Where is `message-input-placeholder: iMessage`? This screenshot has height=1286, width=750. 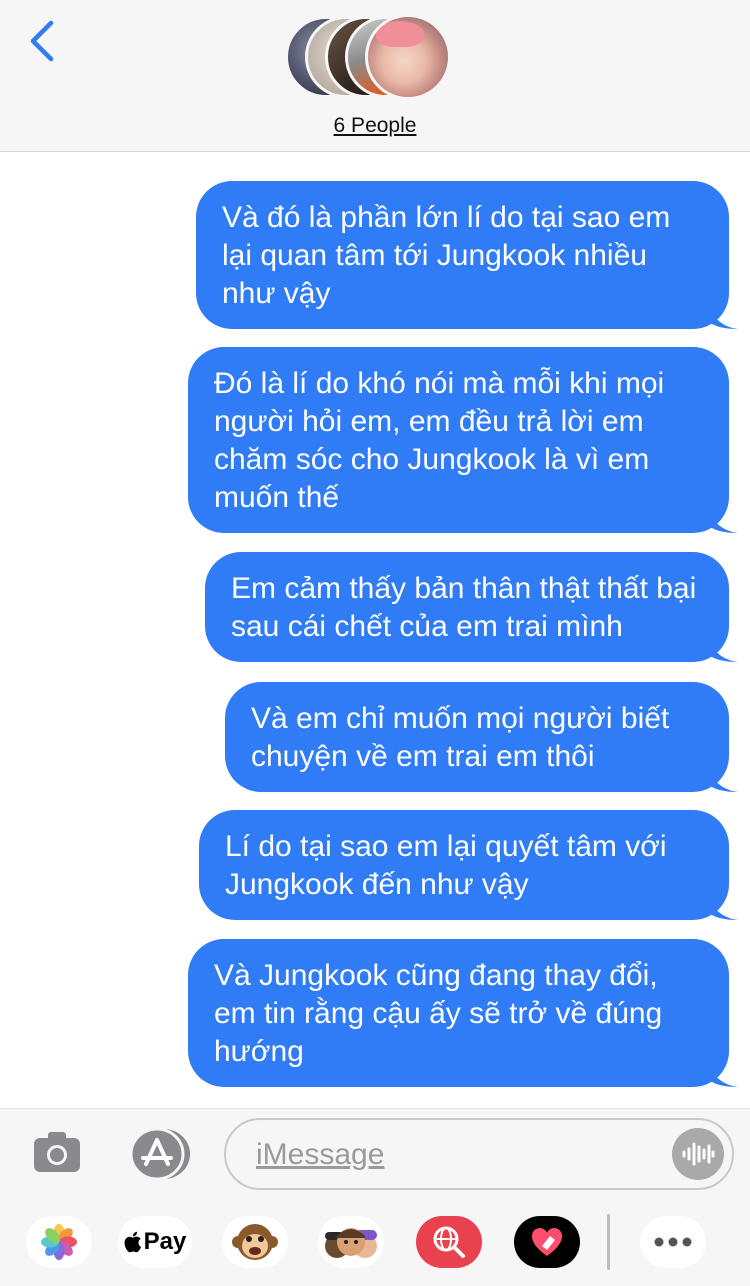 message-input-placeholder: iMessage is located at coordinates (320, 1154).